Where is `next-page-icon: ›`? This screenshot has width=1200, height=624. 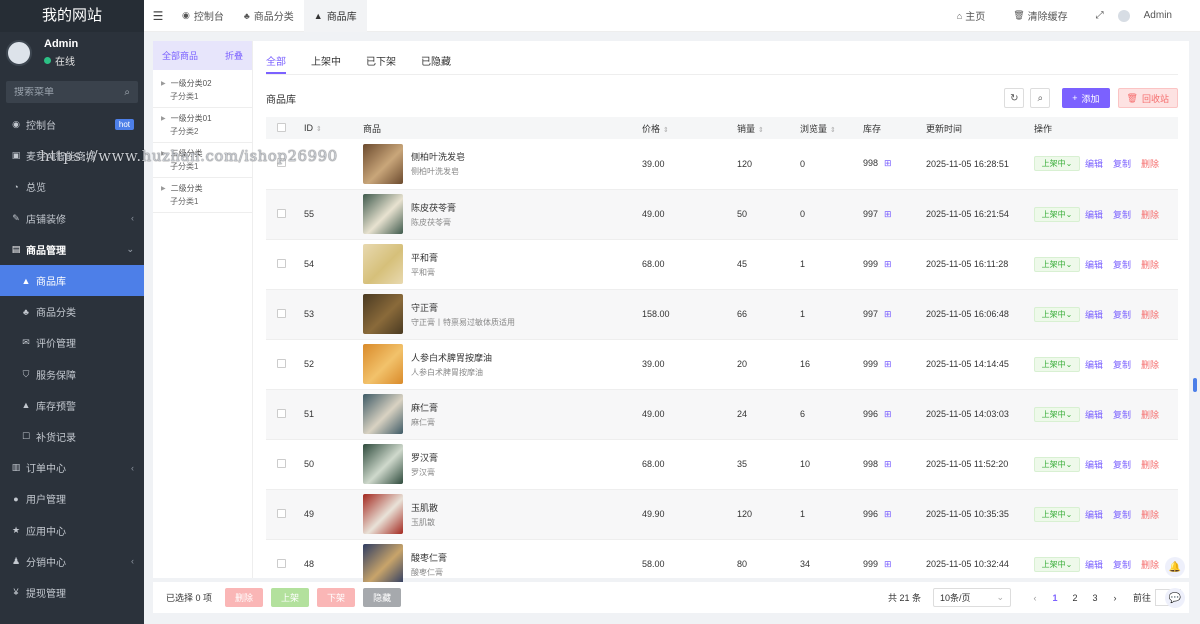
next-page-icon: › is located at coordinates (1115, 598).